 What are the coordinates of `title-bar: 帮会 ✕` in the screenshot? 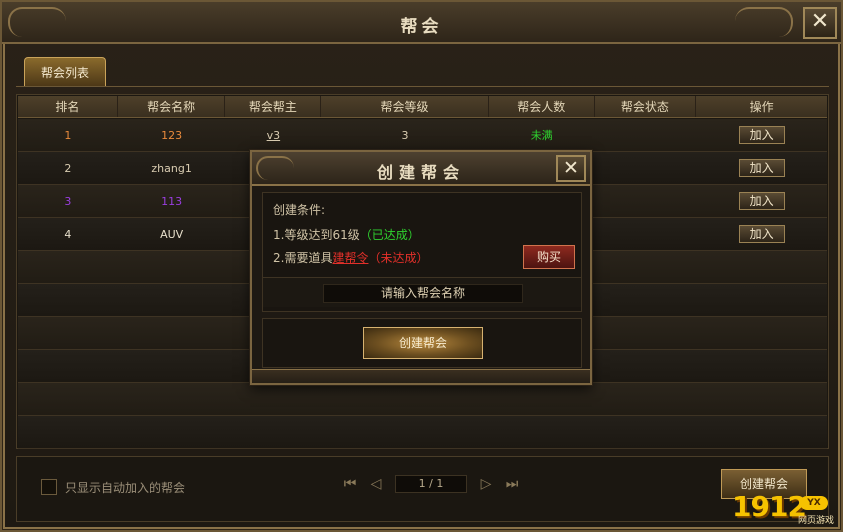 It's located at (421, 23).